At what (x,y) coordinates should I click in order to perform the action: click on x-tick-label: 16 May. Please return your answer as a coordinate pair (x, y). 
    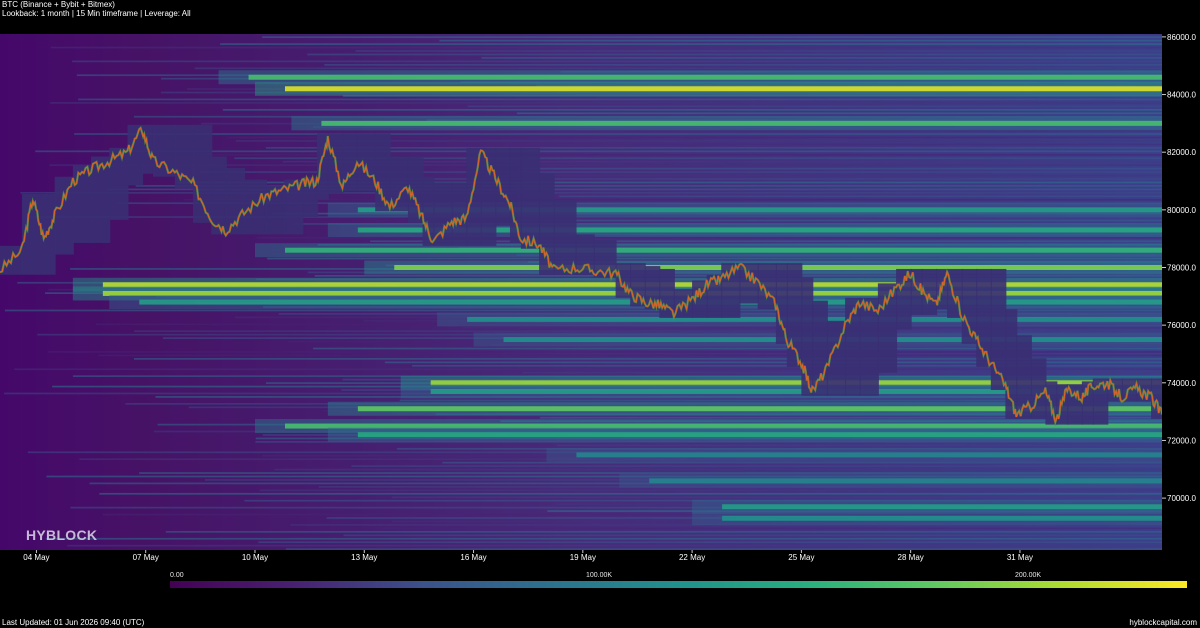
    Looking at the image, I should click on (473, 557).